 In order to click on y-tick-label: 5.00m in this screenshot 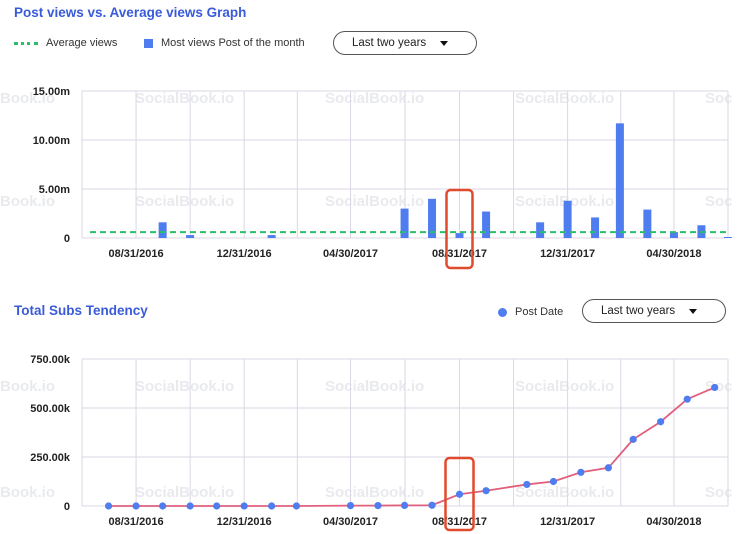, I will do `click(54, 190)`.